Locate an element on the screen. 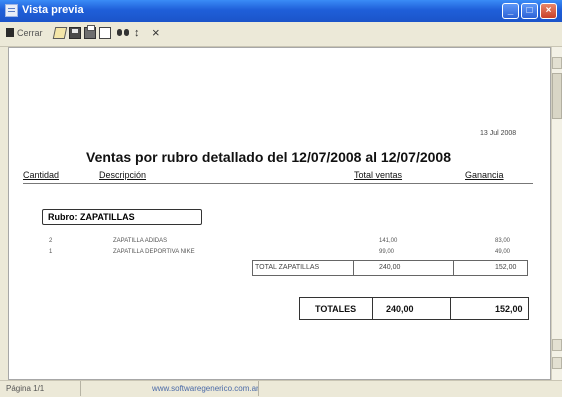  subtotal-label: TOTAL ZAPATILLAS is located at coordinates (287, 267).